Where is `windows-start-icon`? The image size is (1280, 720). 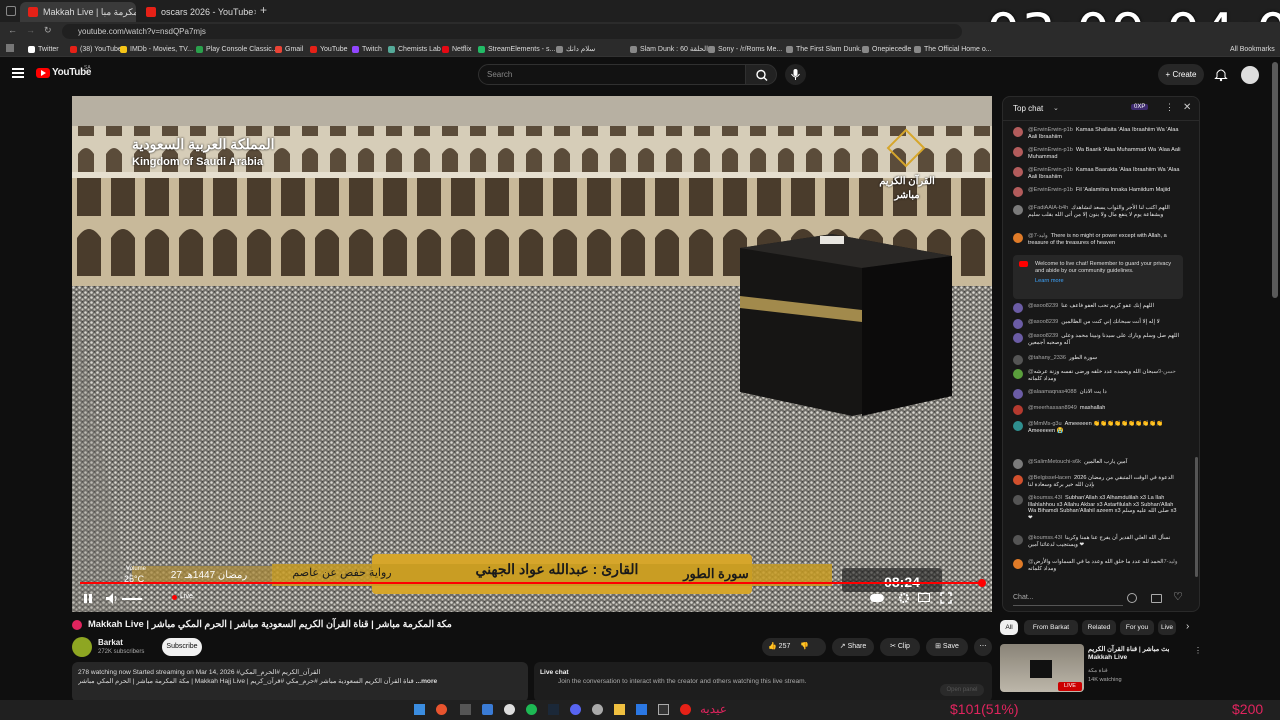 windows-start-icon is located at coordinates (419, 709).